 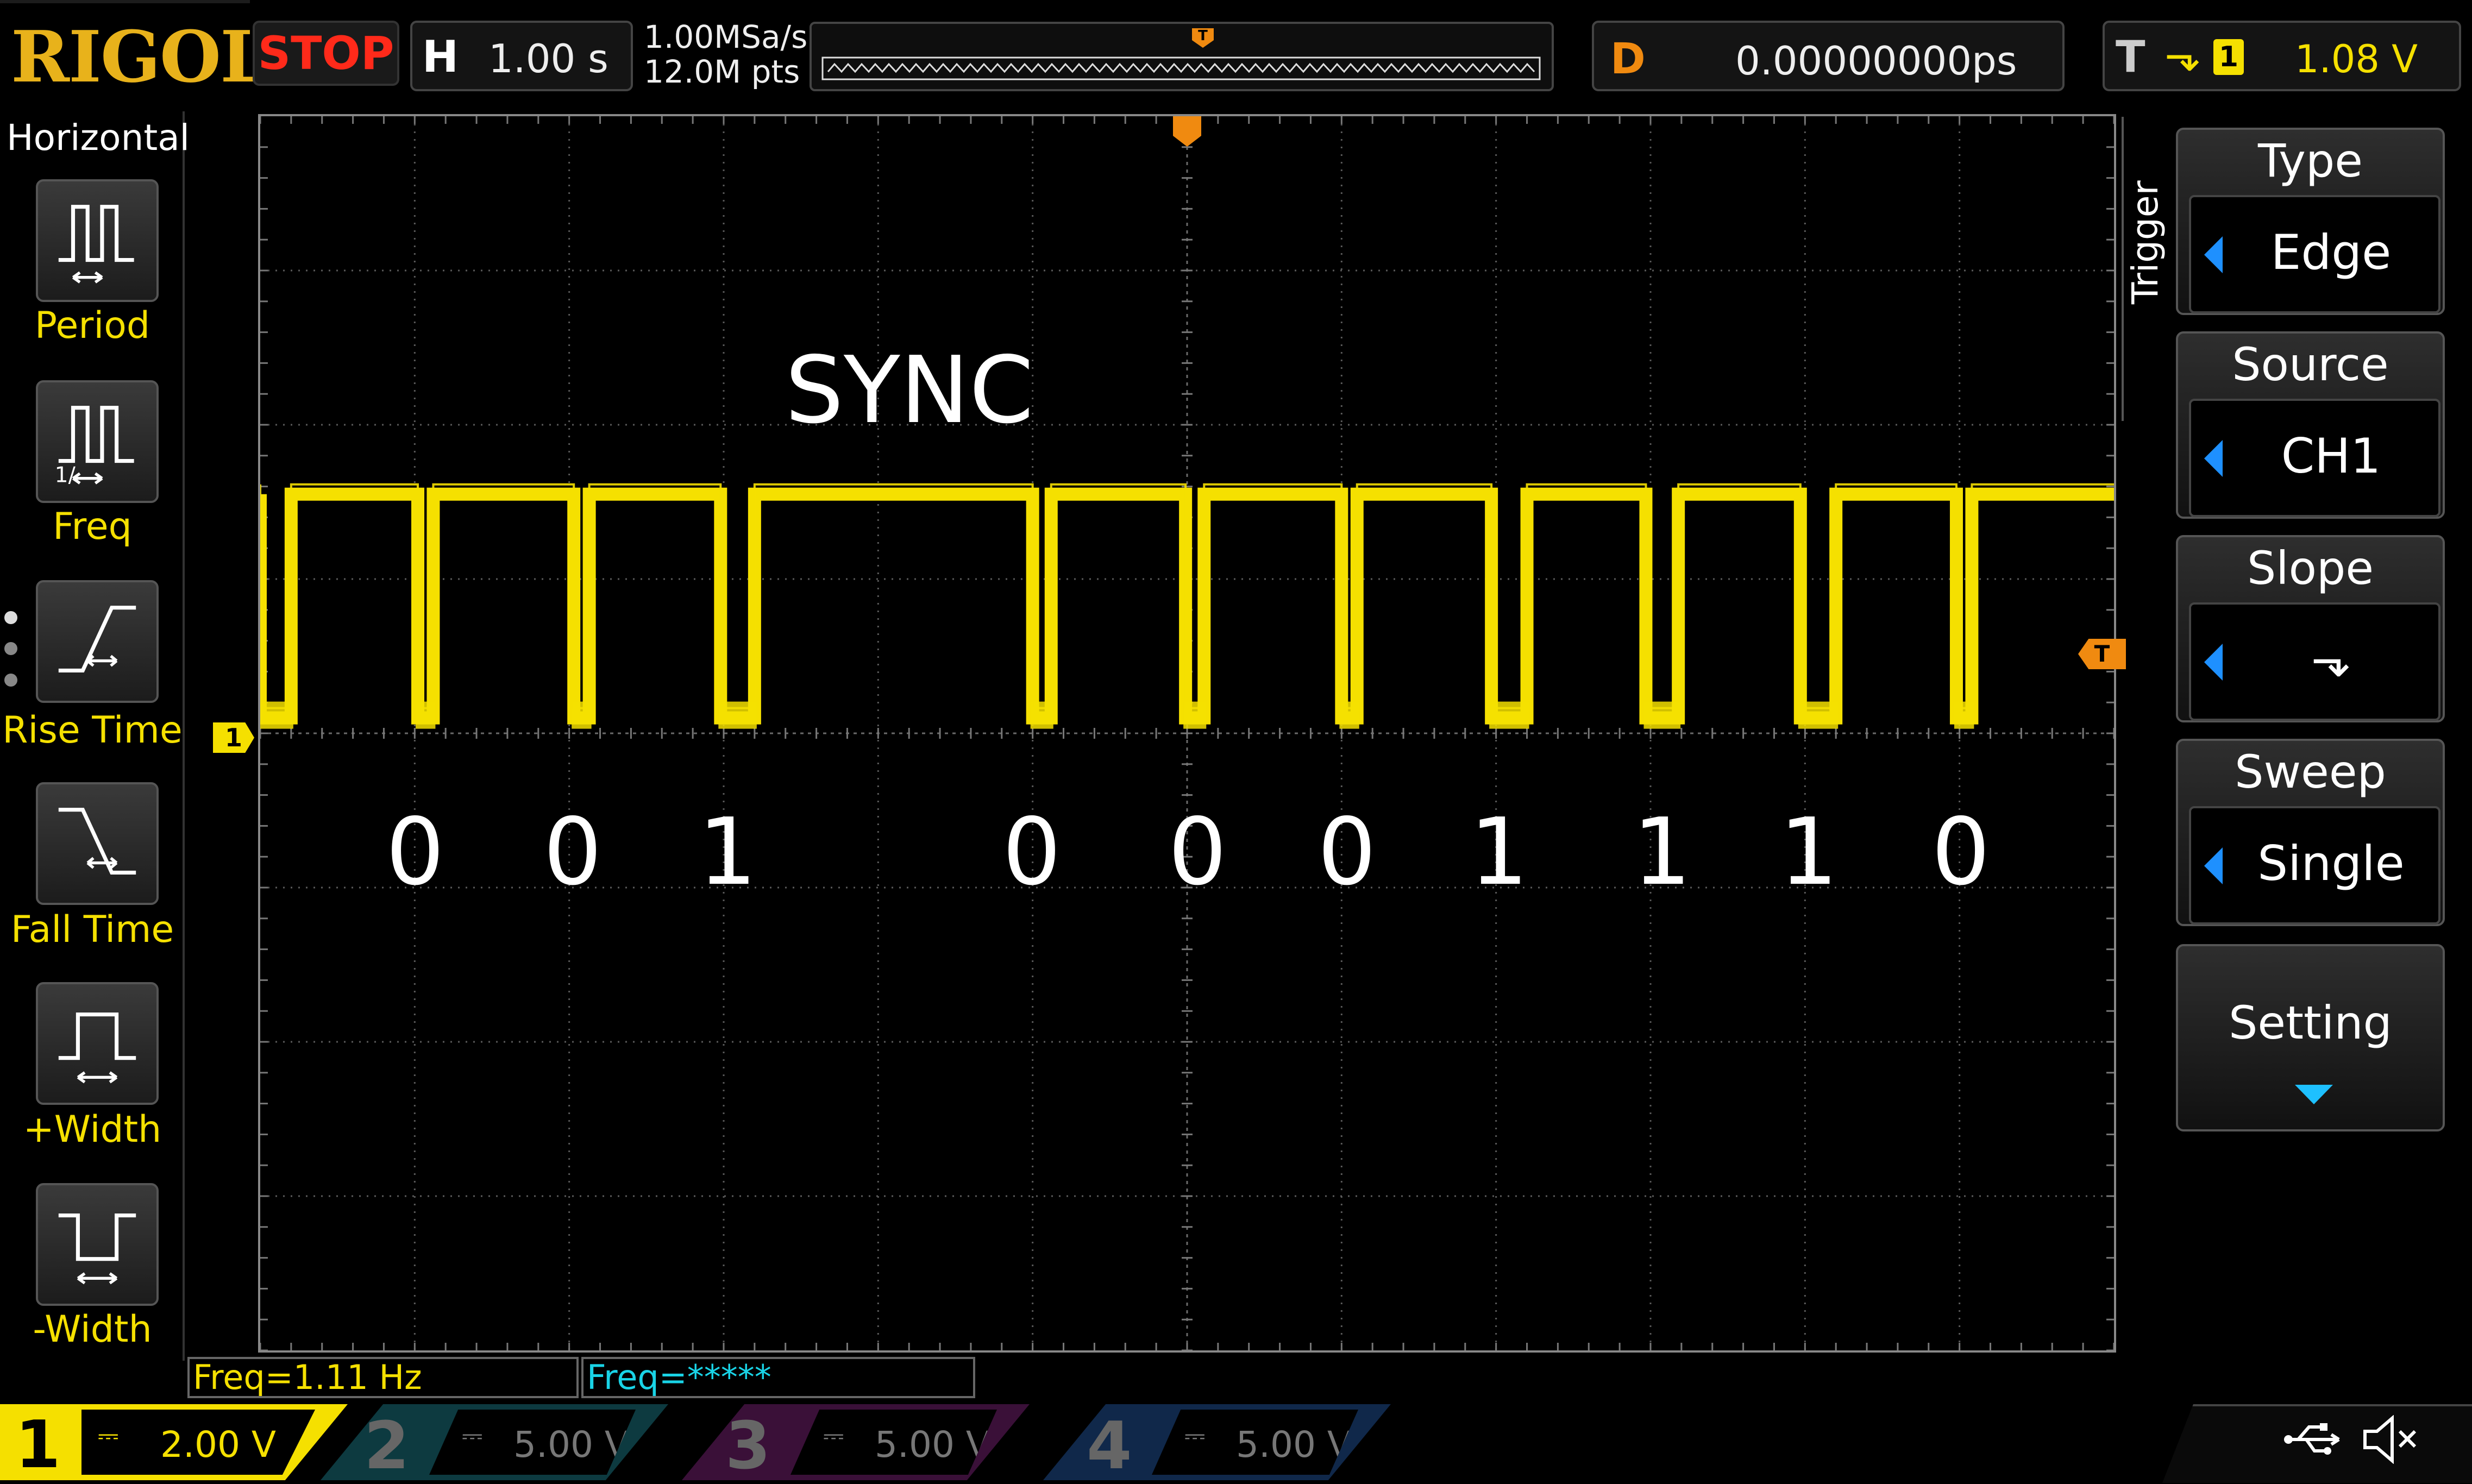 I want to click on negative-width-label: -Width, so click(x=92, y=1329).